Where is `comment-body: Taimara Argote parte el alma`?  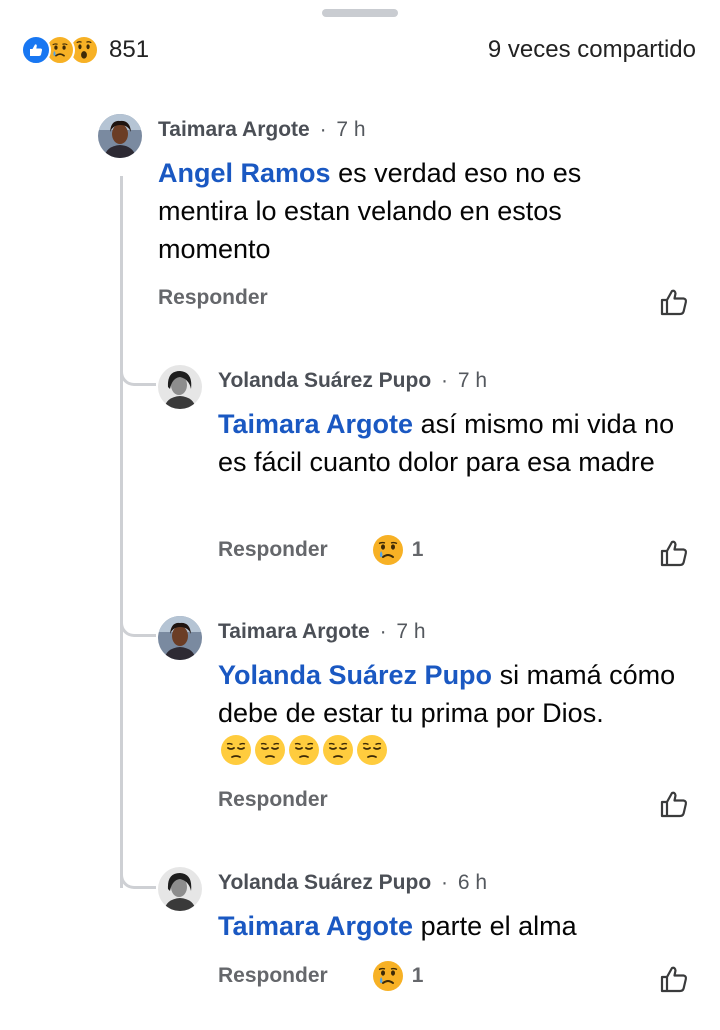
comment-body: Taimara Argote parte el alma is located at coordinates (453, 926).